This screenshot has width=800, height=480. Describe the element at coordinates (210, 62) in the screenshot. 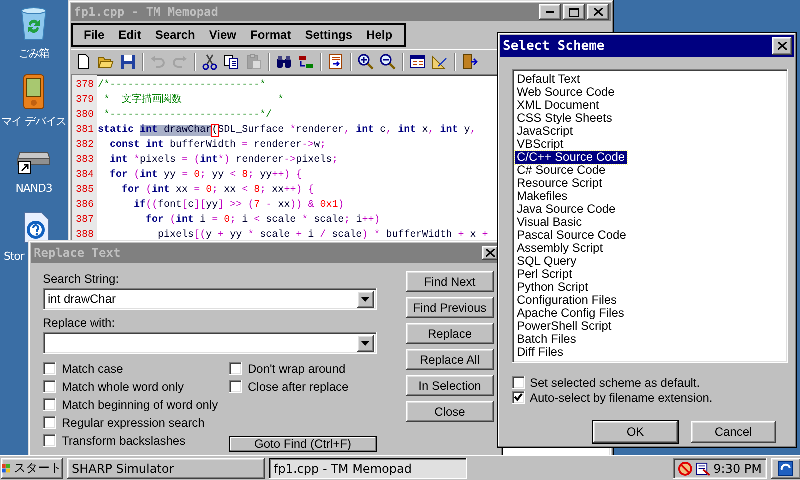

I see `scissors-icon` at that location.